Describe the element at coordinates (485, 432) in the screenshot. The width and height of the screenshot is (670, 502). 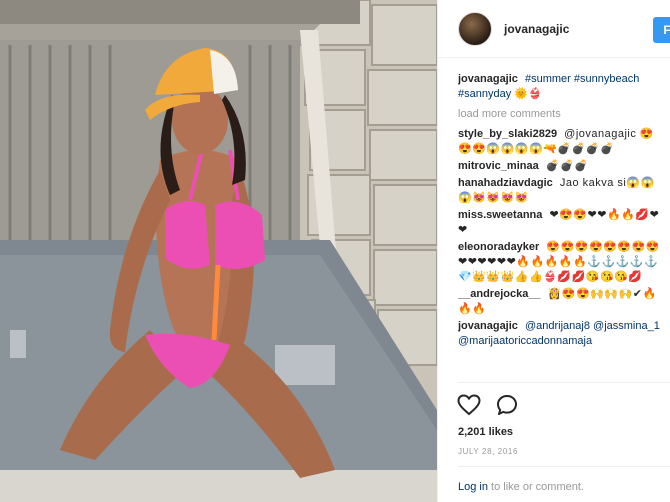
I see `like-count: 2,201 likes` at that location.